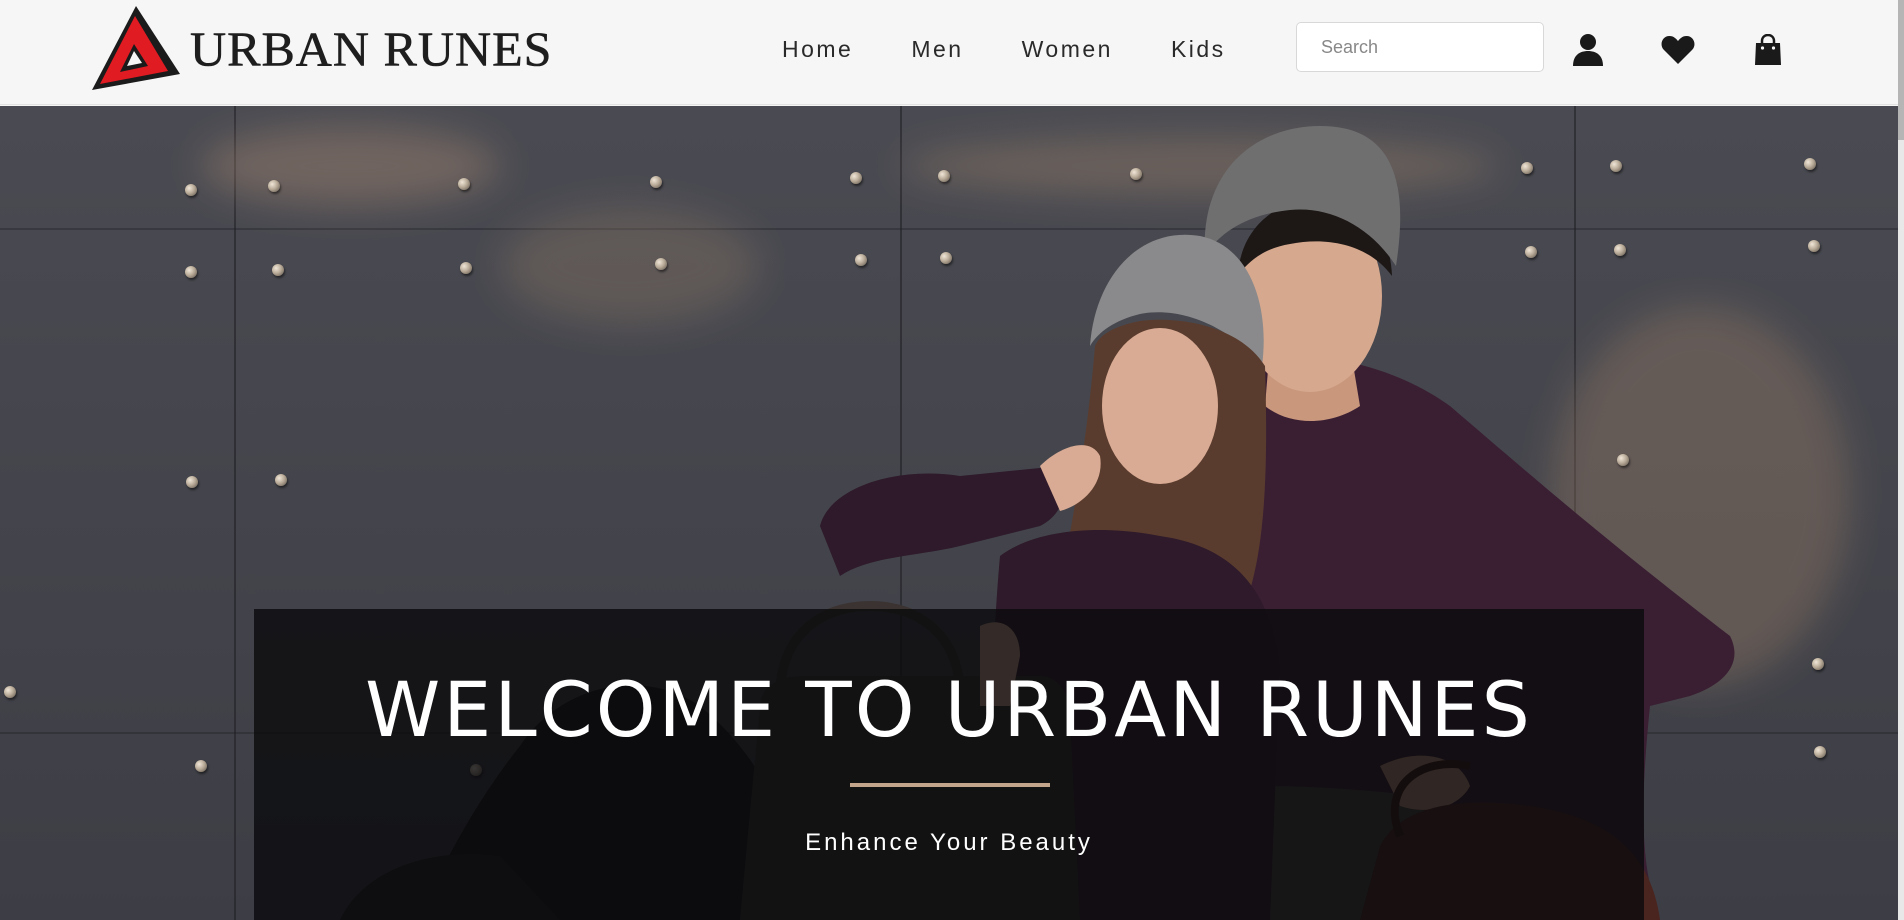 The width and height of the screenshot is (1904, 920). Describe the element at coordinates (1420, 47) in the screenshot. I see `search-input` at that location.